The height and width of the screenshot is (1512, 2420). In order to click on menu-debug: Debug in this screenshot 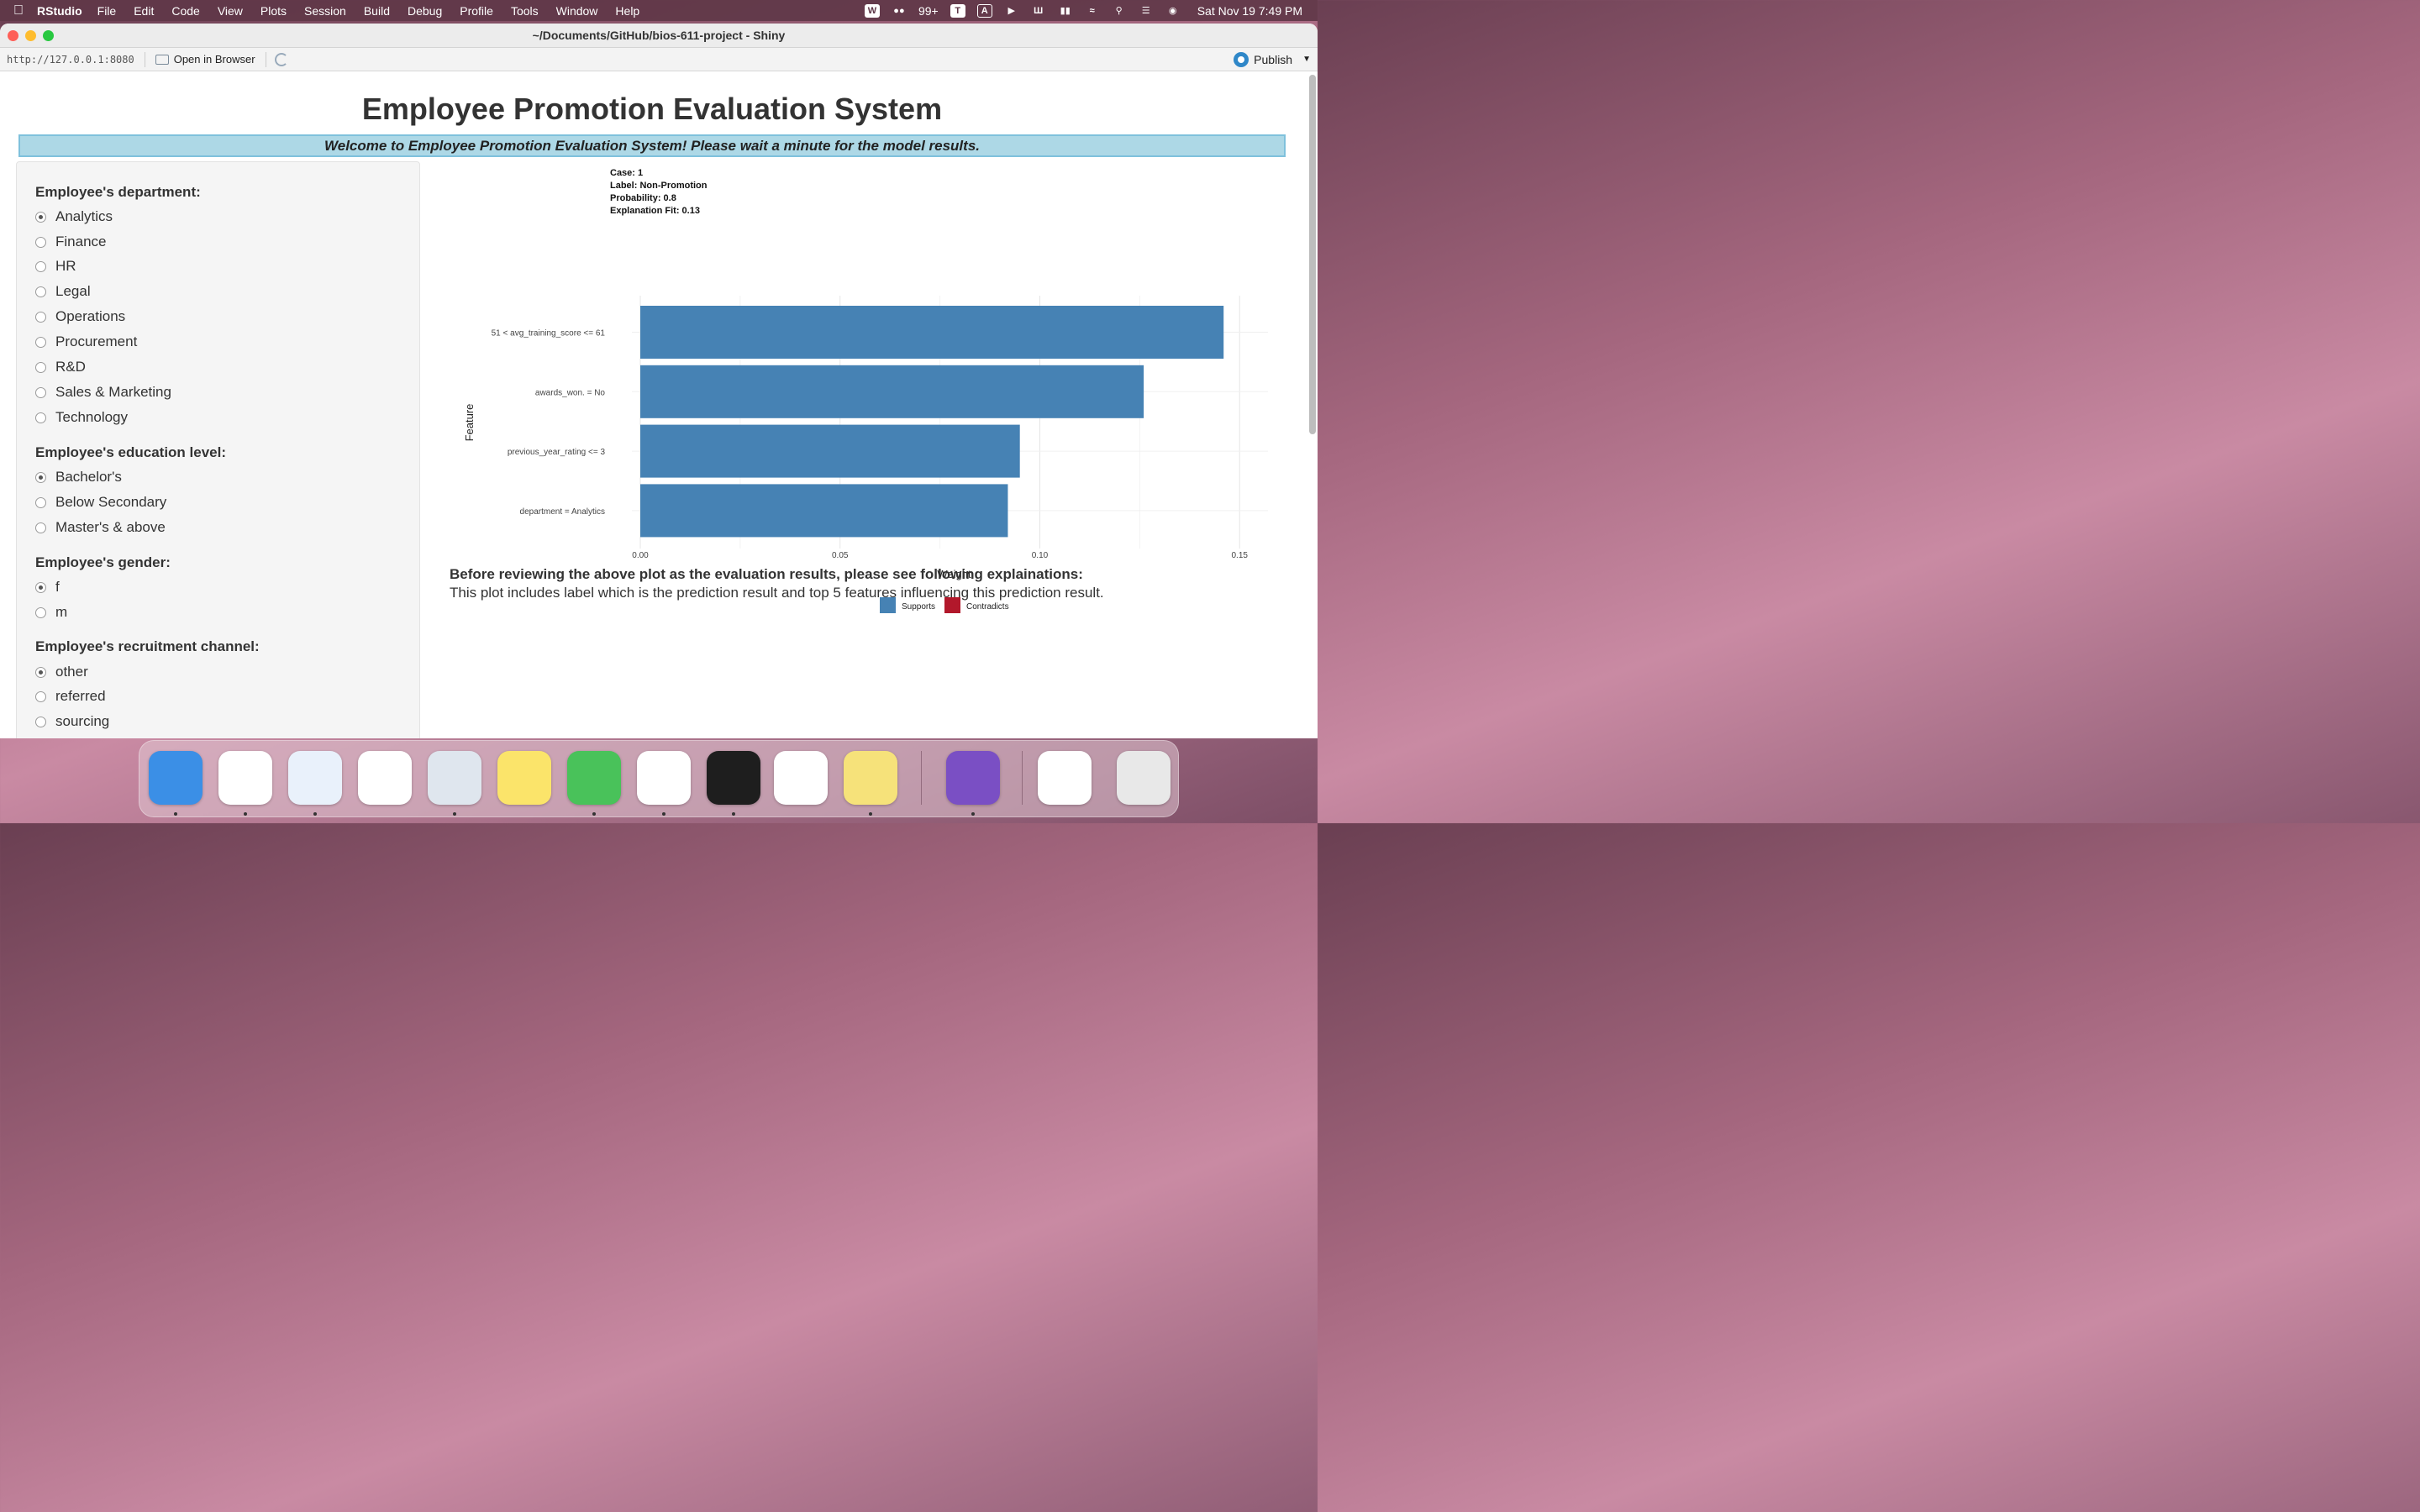, I will do `click(425, 11)`.